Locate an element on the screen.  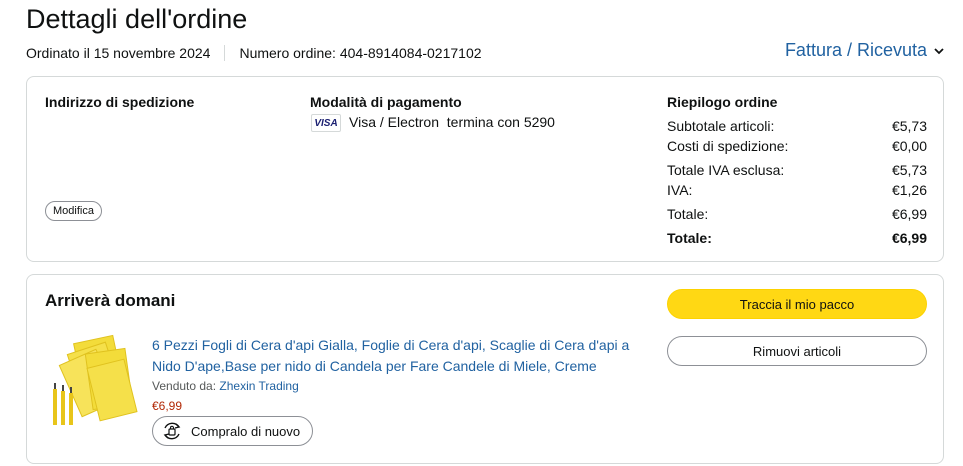
summary-row: Costi di spedizione: €0,00 is located at coordinates (797, 146).